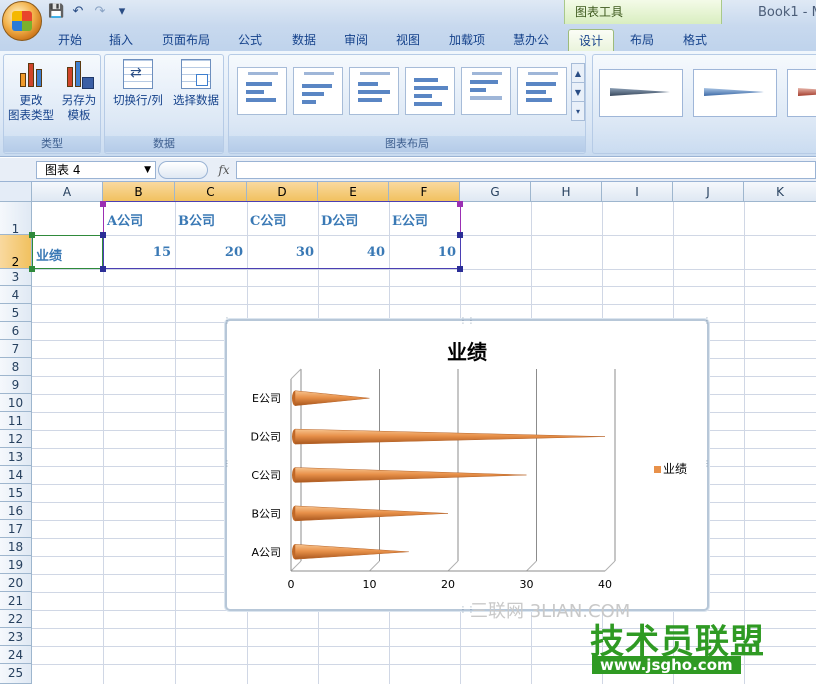  I want to click on type-group: 更改 图表类型 另存为 模板 类型, so click(52, 104).